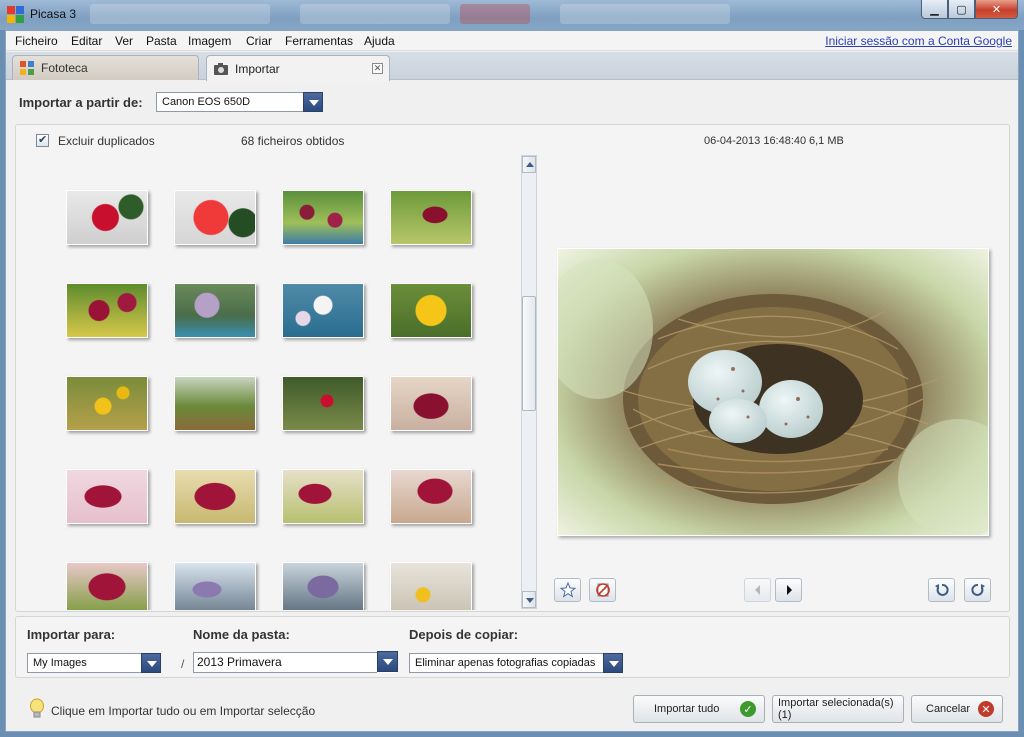  What do you see at coordinates (53, 14) in the screenshot?
I see `window-title: Picasa 3` at bounding box center [53, 14].